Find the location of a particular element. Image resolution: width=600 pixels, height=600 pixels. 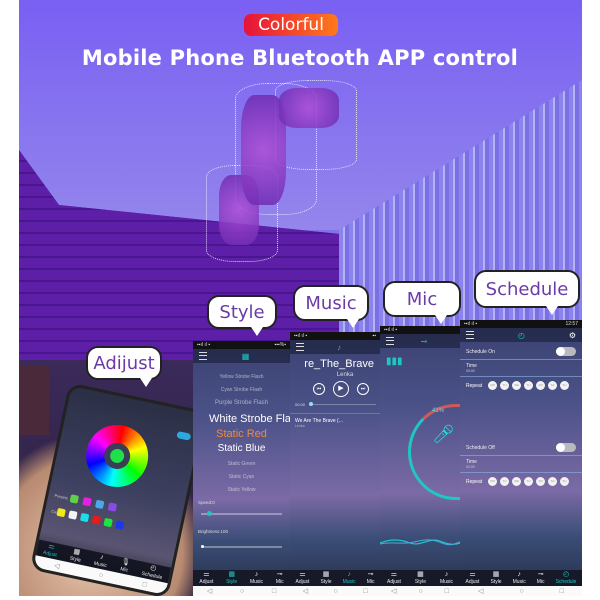

music-icon: ♪ is located at coordinates (349, 574).